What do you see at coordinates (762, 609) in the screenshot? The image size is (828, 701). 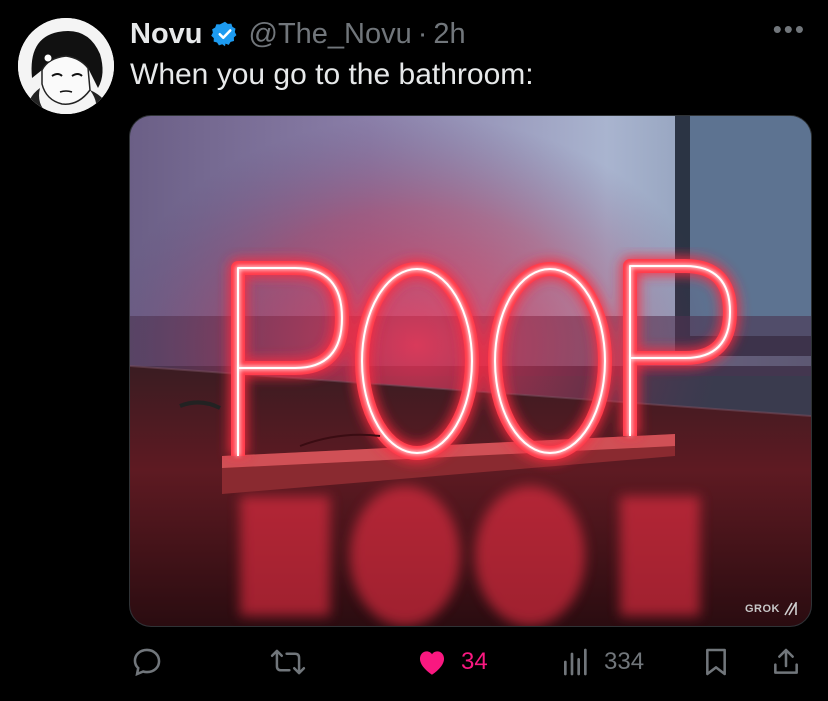 I see `watermark-text: GROK` at bounding box center [762, 609].